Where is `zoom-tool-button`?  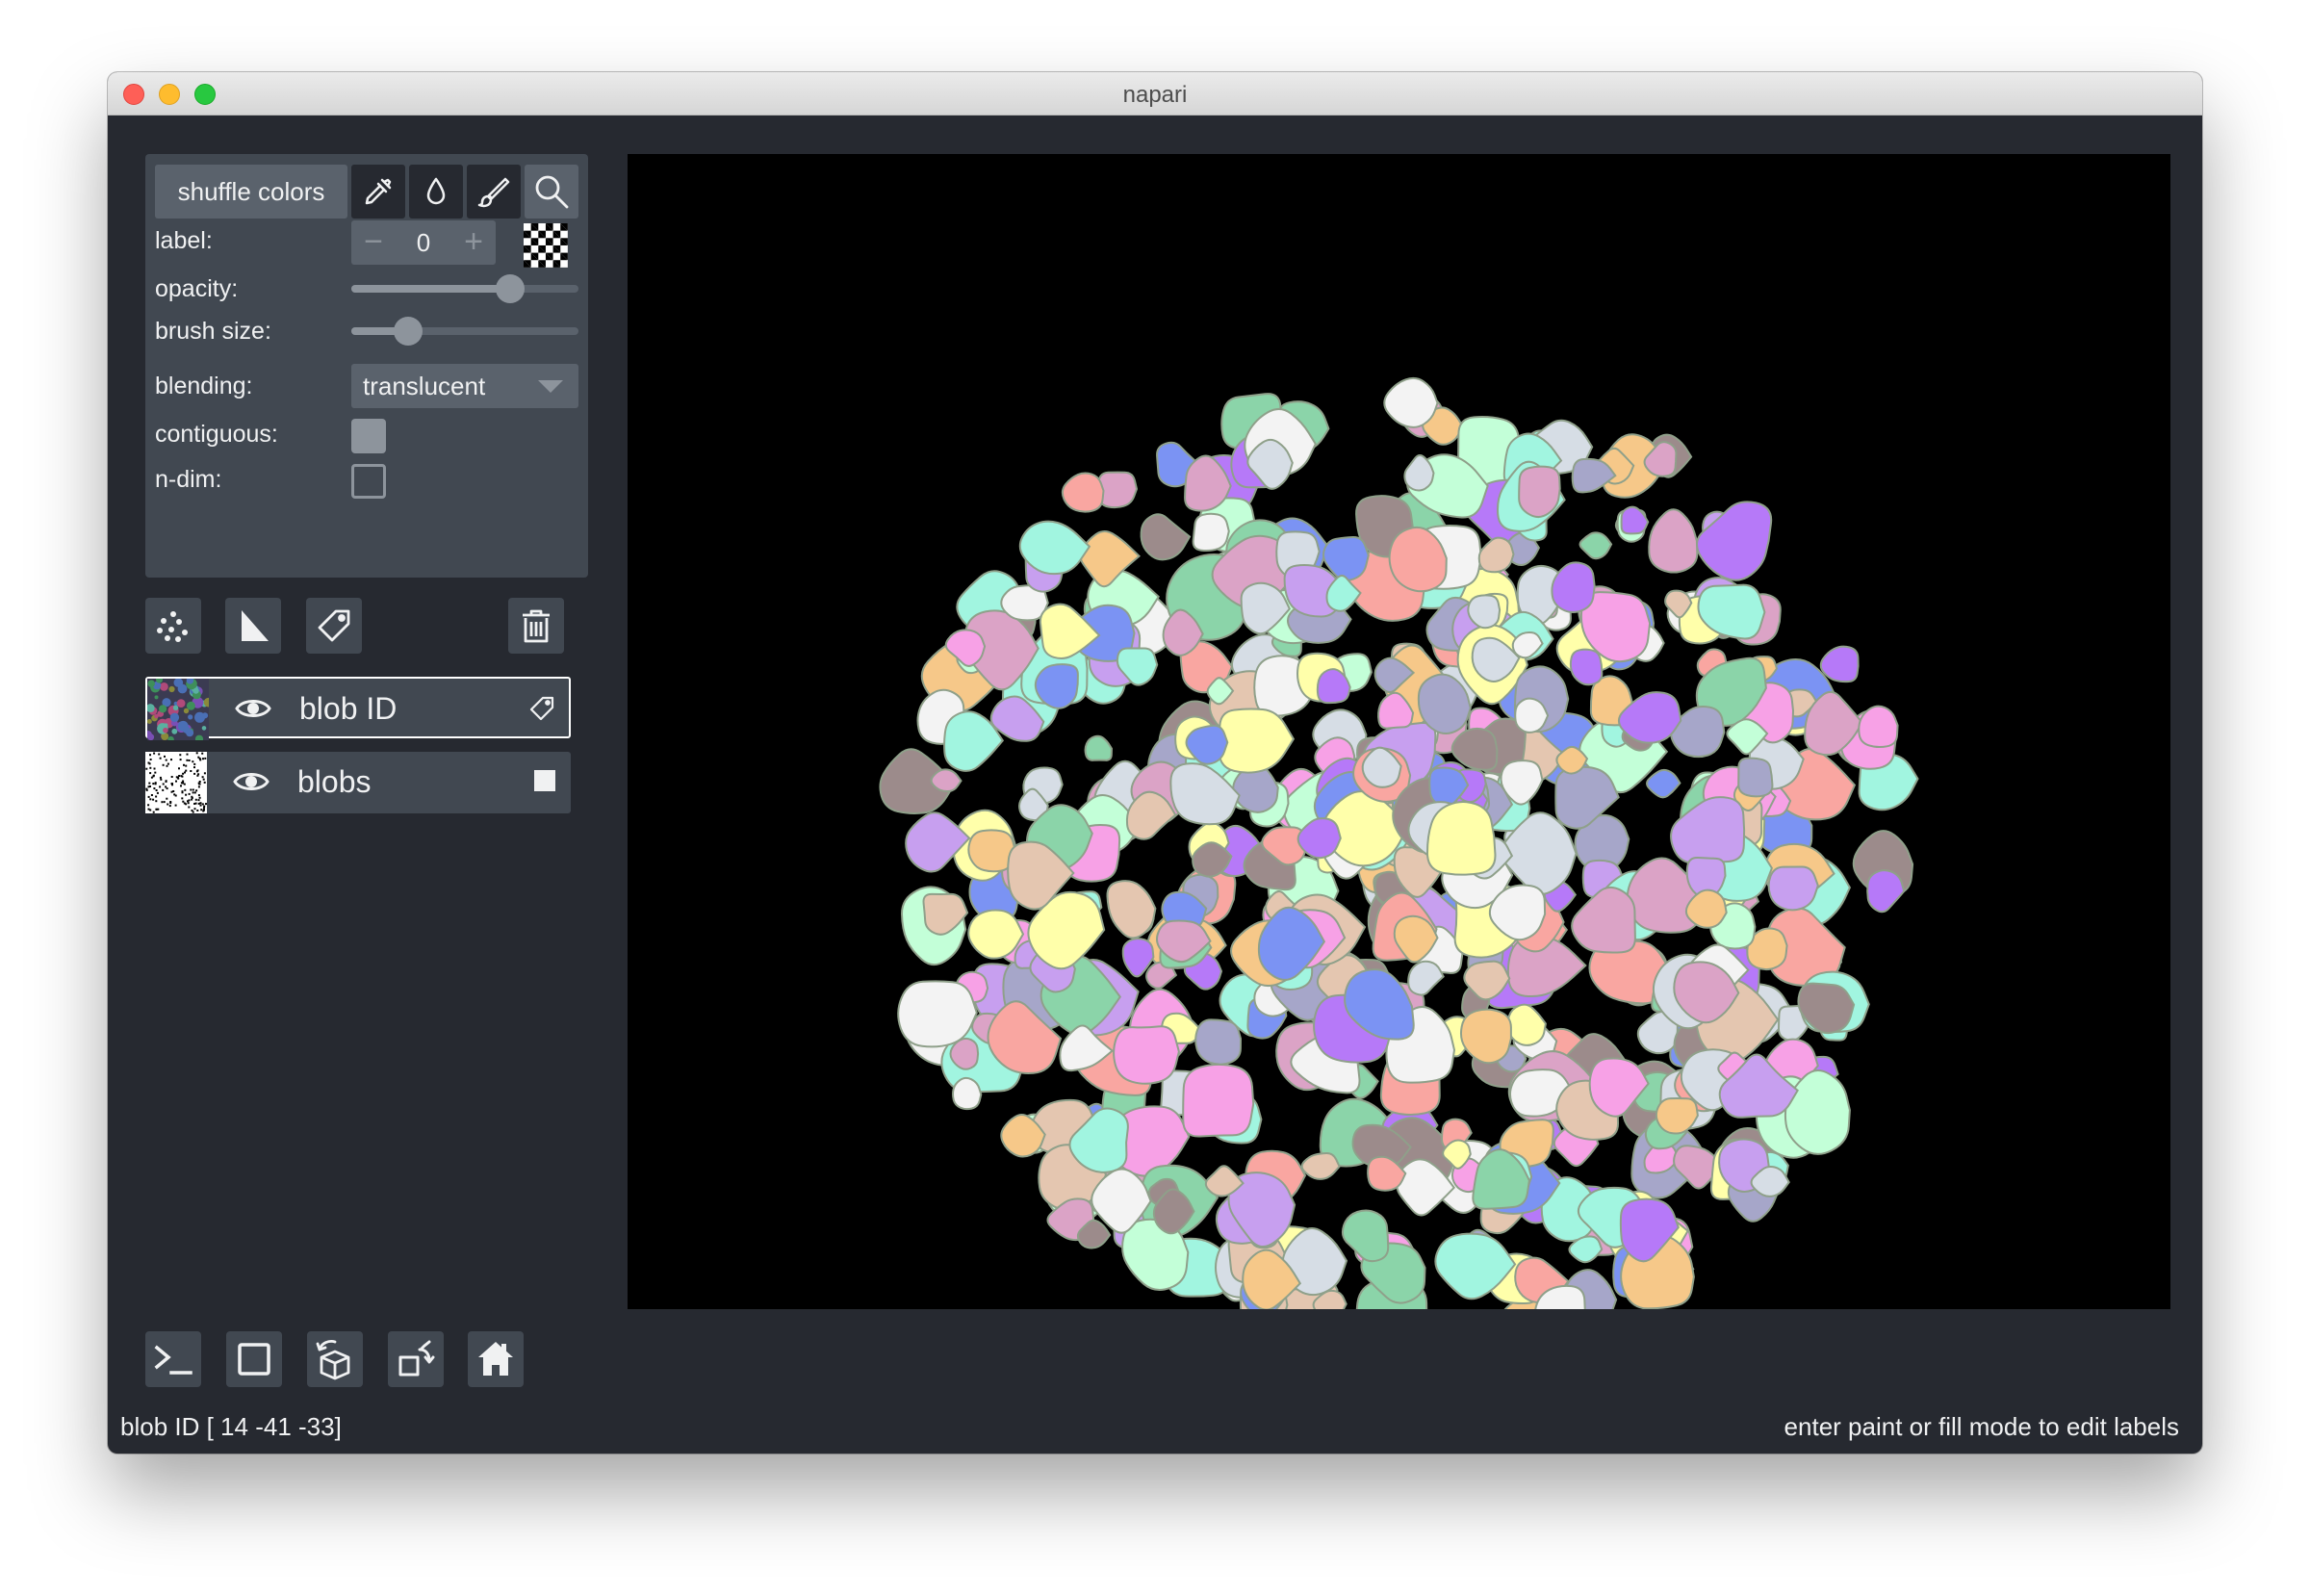 zoom-tool-button is located at coordinates (551, 192).